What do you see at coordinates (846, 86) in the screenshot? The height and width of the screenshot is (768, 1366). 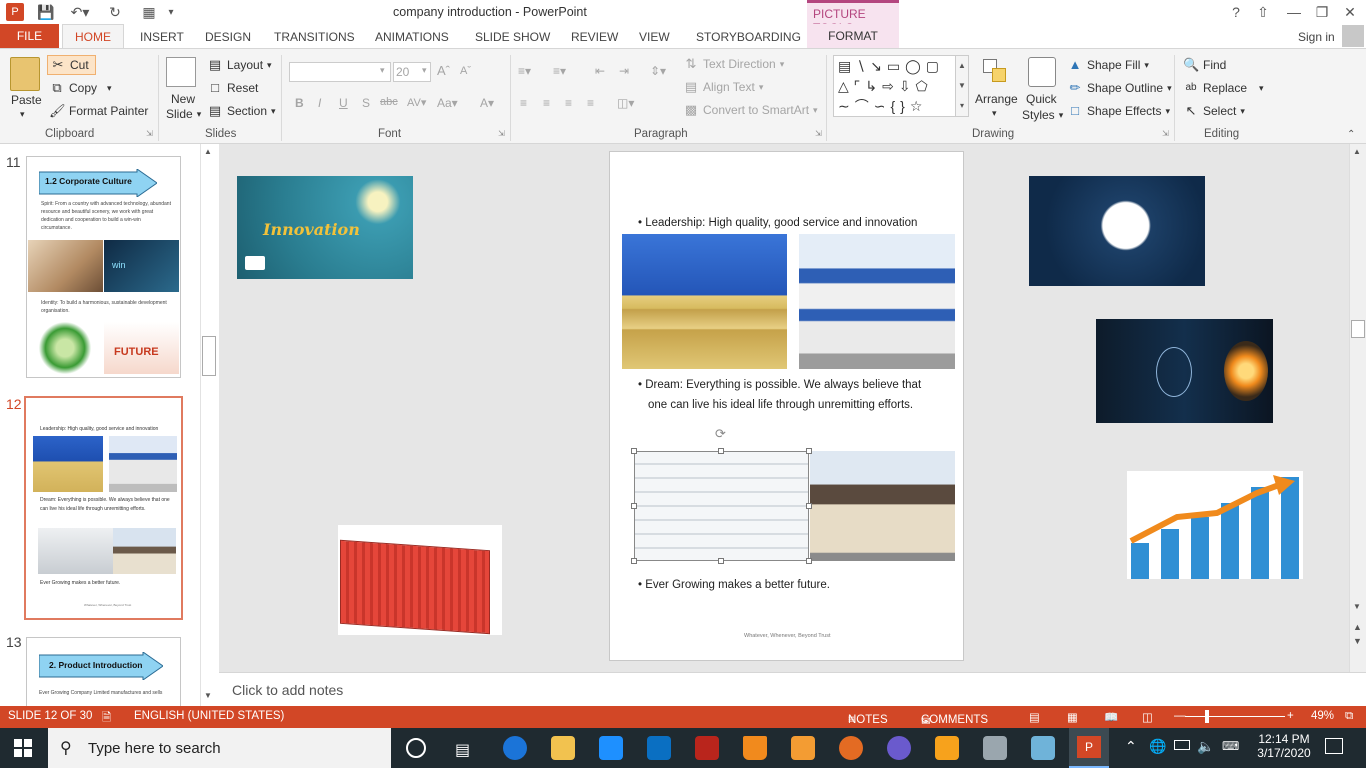 I see `shape-triangle-icon: △` at bounding box center [846, 86].